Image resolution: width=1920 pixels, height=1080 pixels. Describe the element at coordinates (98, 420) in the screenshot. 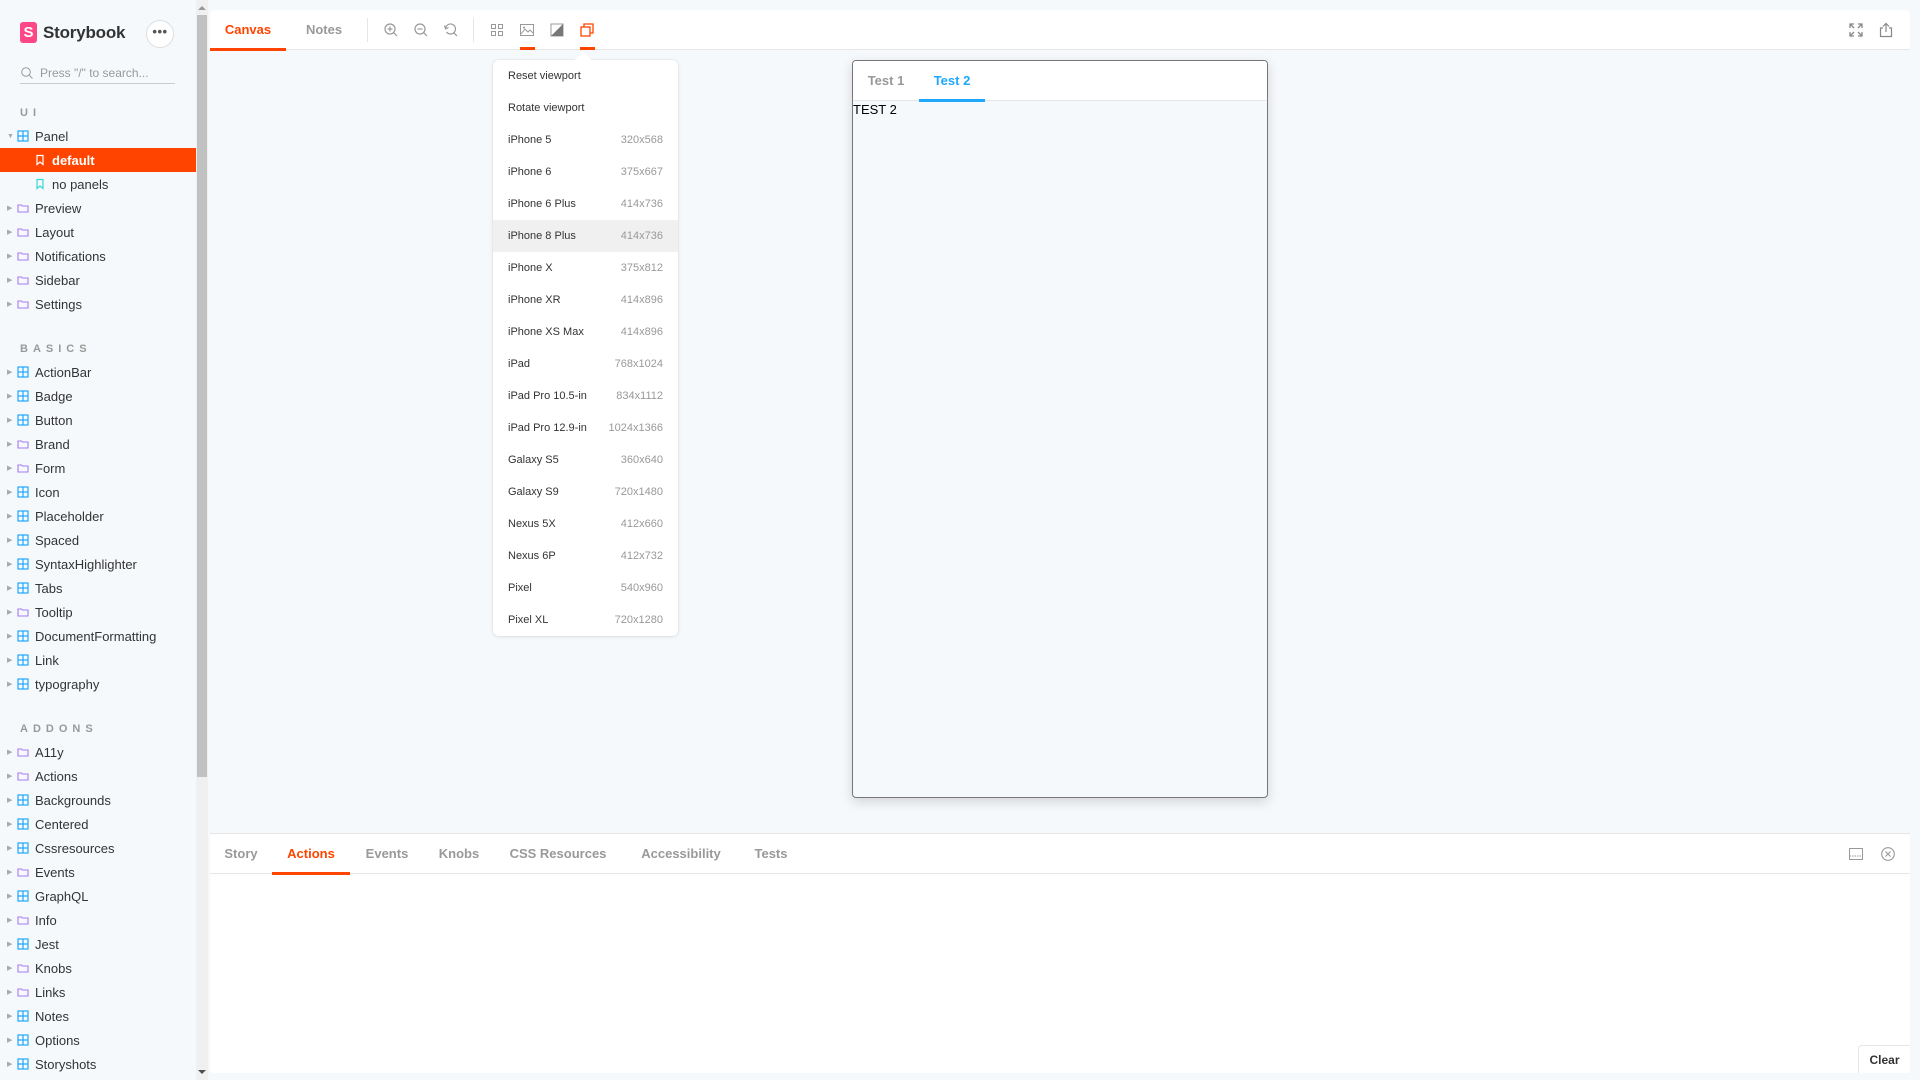

I see `sidebar-item-button: ▶ Button` at that location.